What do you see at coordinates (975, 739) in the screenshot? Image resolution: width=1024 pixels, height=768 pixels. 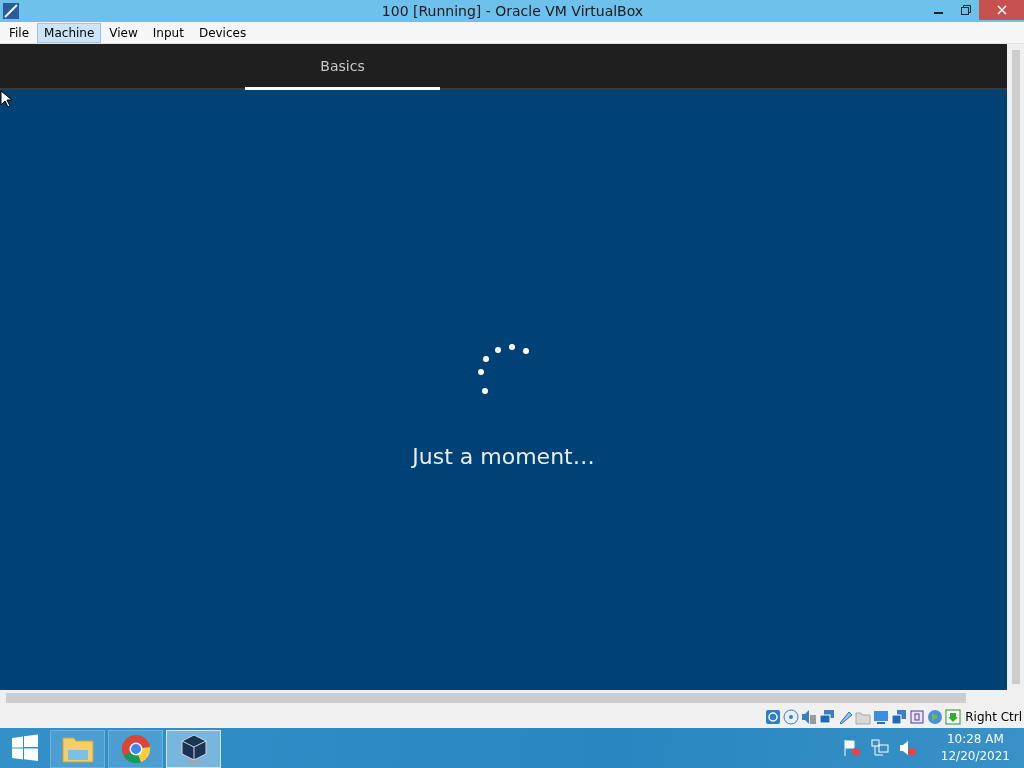 I see `clock-time: 10:28 AM` at bounding box center [975, 739].